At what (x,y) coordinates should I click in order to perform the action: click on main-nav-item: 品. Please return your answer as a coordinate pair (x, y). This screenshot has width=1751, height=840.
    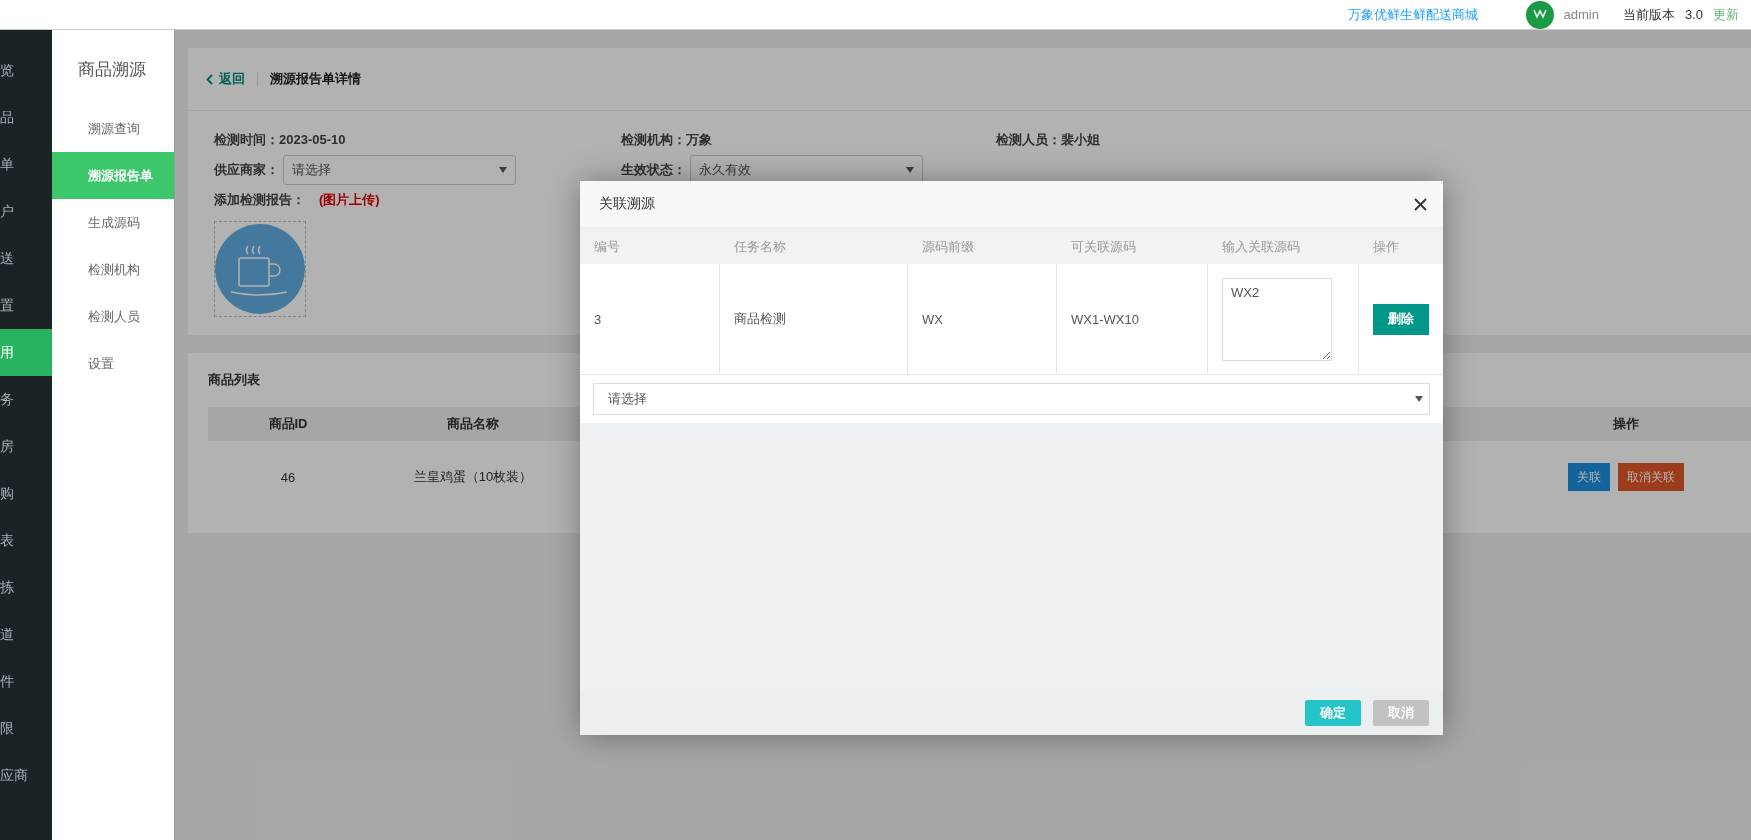
    Looking at the image, I should click on (26, 117).